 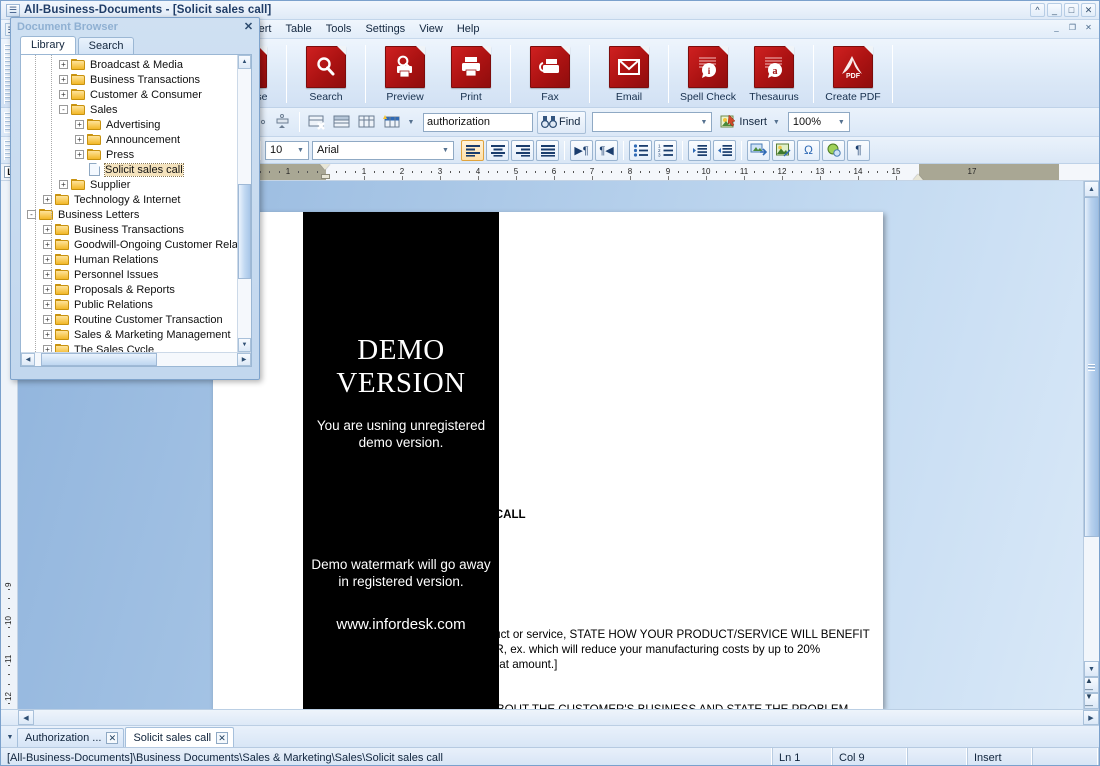 I want to click on tab-list-dropdown-icon: ▼, so click(x=10, y=737).